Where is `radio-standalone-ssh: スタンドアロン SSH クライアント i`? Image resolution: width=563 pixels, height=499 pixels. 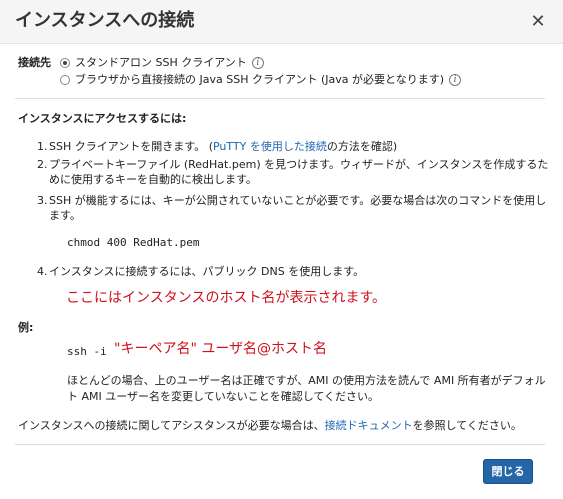 radio-standalone-ssh: スタンドアロン SSH クライアント i is located at coordinates (162, 63).